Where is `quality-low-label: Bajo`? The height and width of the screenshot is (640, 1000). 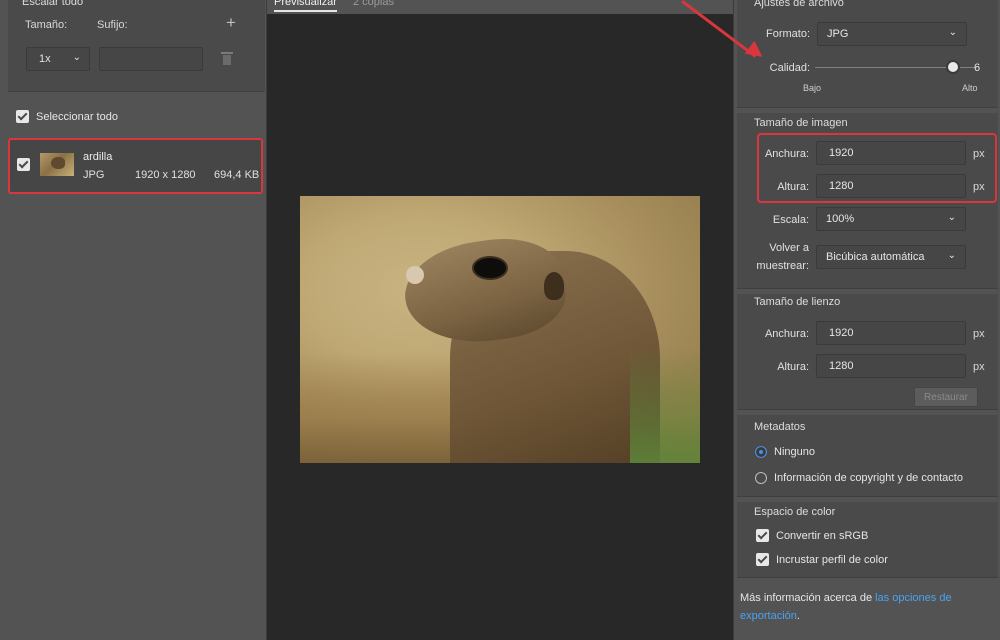
quality-low-label: Bajo is located at coordinates (812, 88).